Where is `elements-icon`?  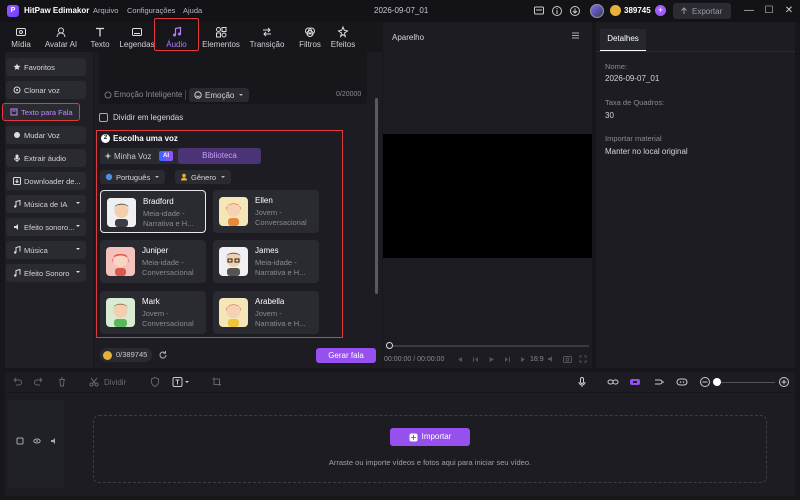 elements-icon is located at coordinates (221, 32).